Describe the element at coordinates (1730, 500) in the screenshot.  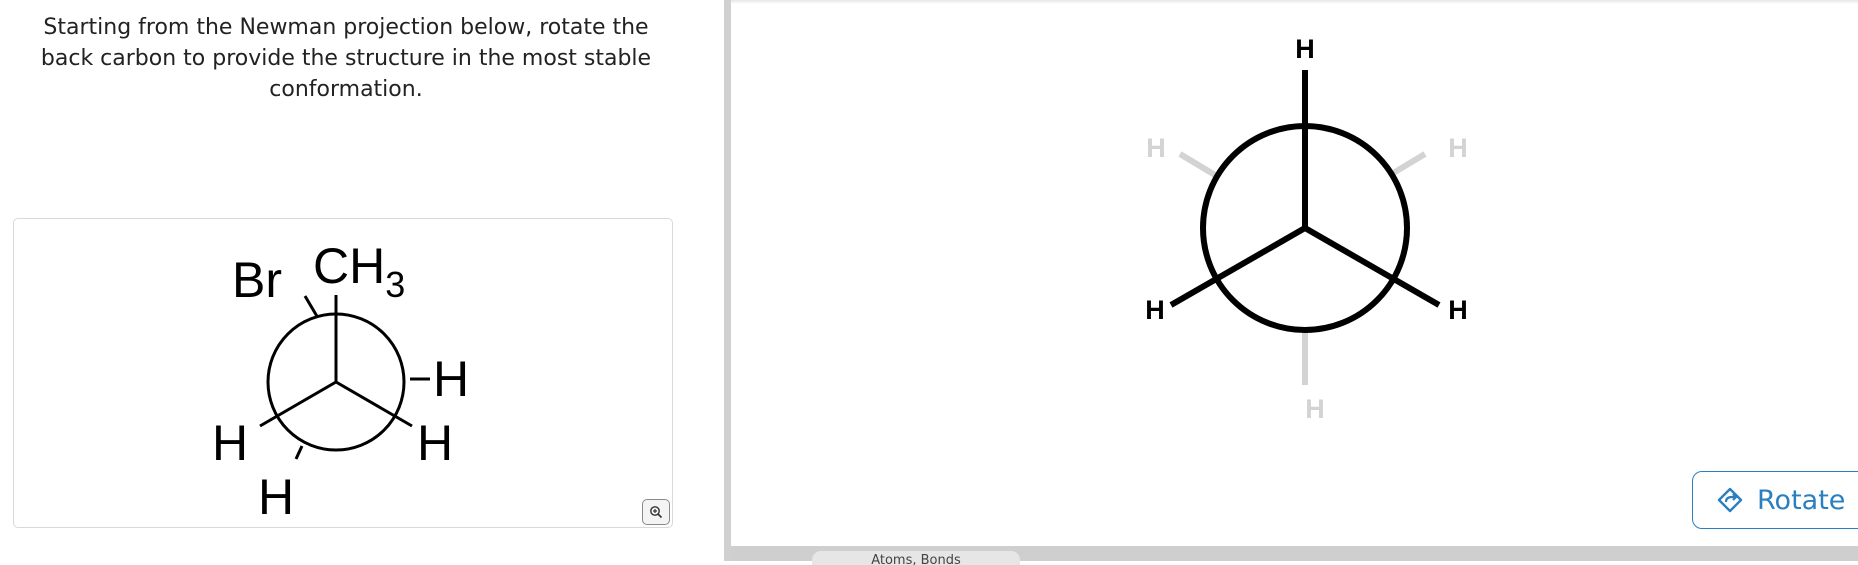
I see `rotate-icon` at that location.